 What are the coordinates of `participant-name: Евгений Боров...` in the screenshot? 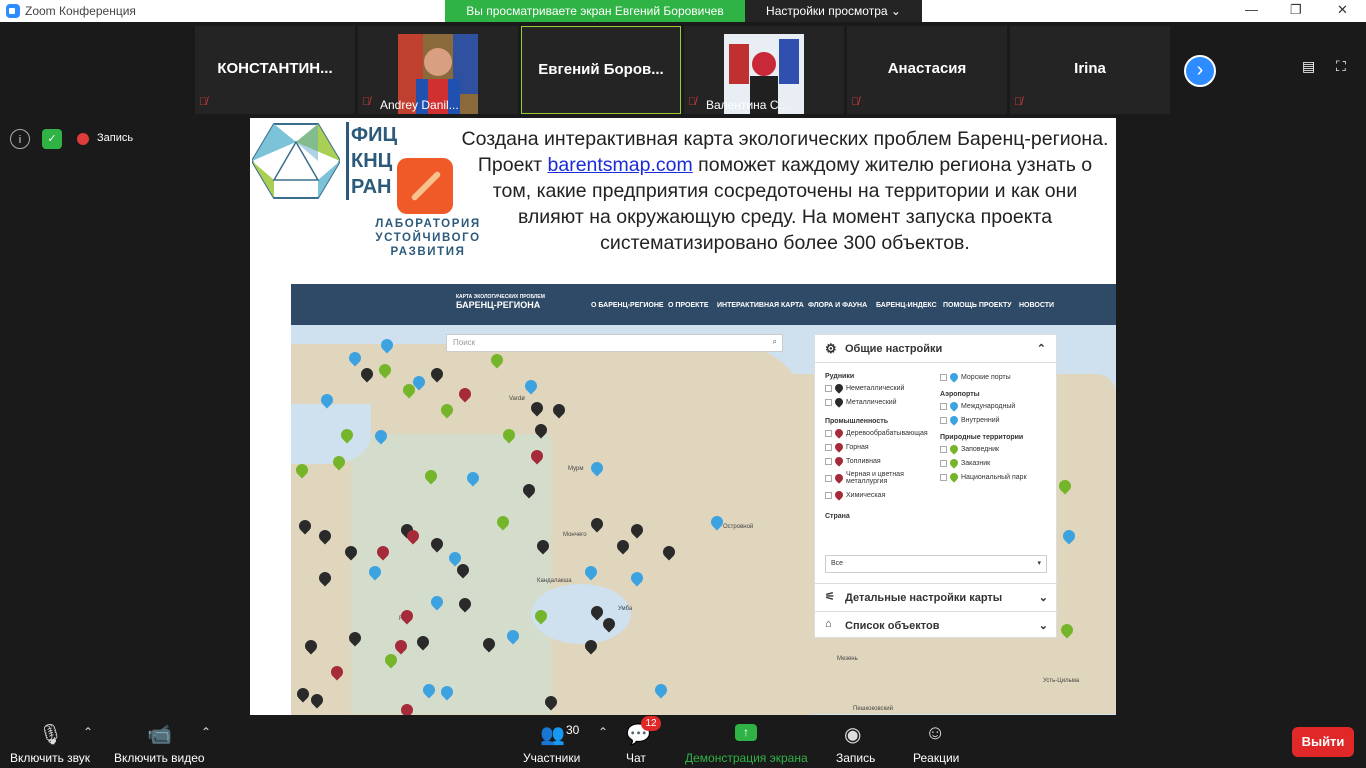 It's located at (601, 69).